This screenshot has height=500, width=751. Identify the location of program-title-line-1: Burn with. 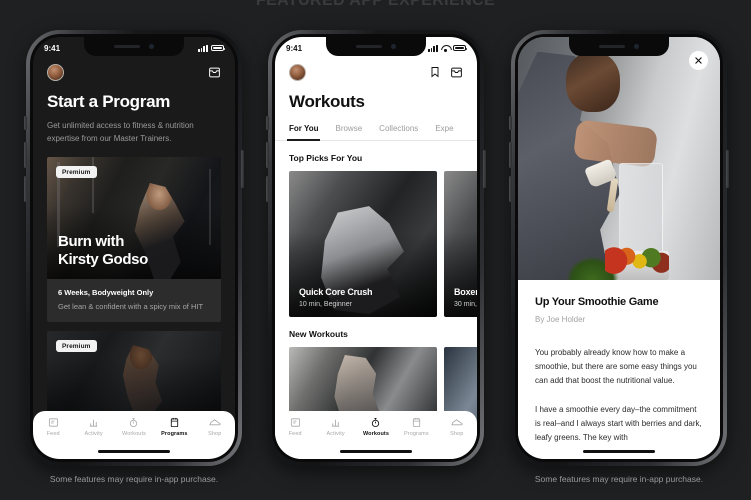
(91, 241).